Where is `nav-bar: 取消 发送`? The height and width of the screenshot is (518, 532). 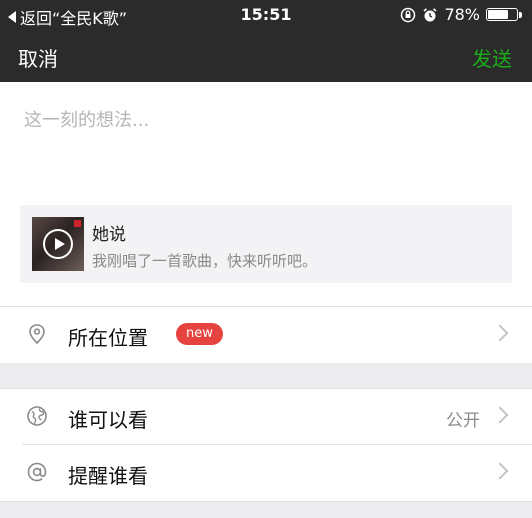
nav-bar: 取消 发送 is located at coordinates (266, 56).